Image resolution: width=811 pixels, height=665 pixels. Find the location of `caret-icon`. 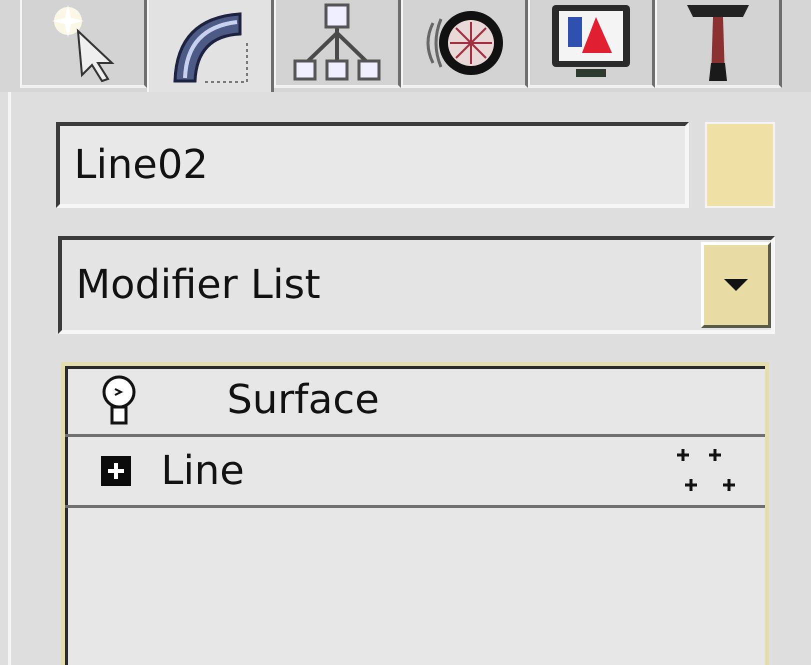

caret-icon is located at coordinates (736, 285).